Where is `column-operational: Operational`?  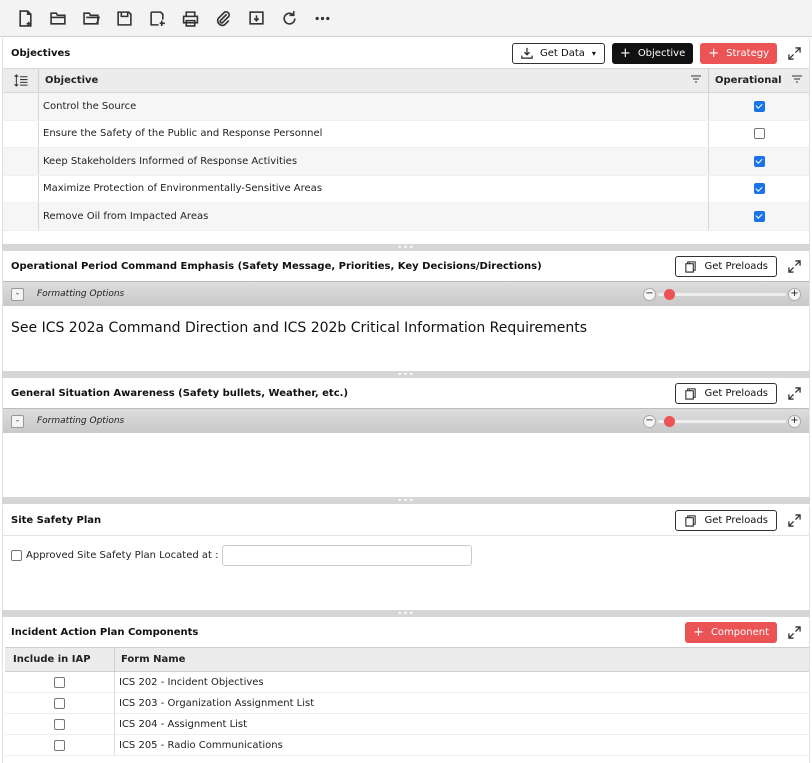 column-operational: Operational is located at coordinates (759, 80).